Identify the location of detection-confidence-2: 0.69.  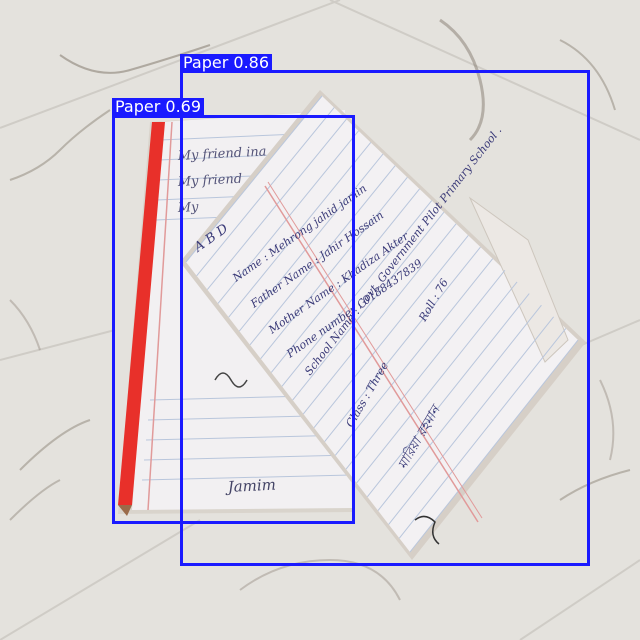
(183, 106).